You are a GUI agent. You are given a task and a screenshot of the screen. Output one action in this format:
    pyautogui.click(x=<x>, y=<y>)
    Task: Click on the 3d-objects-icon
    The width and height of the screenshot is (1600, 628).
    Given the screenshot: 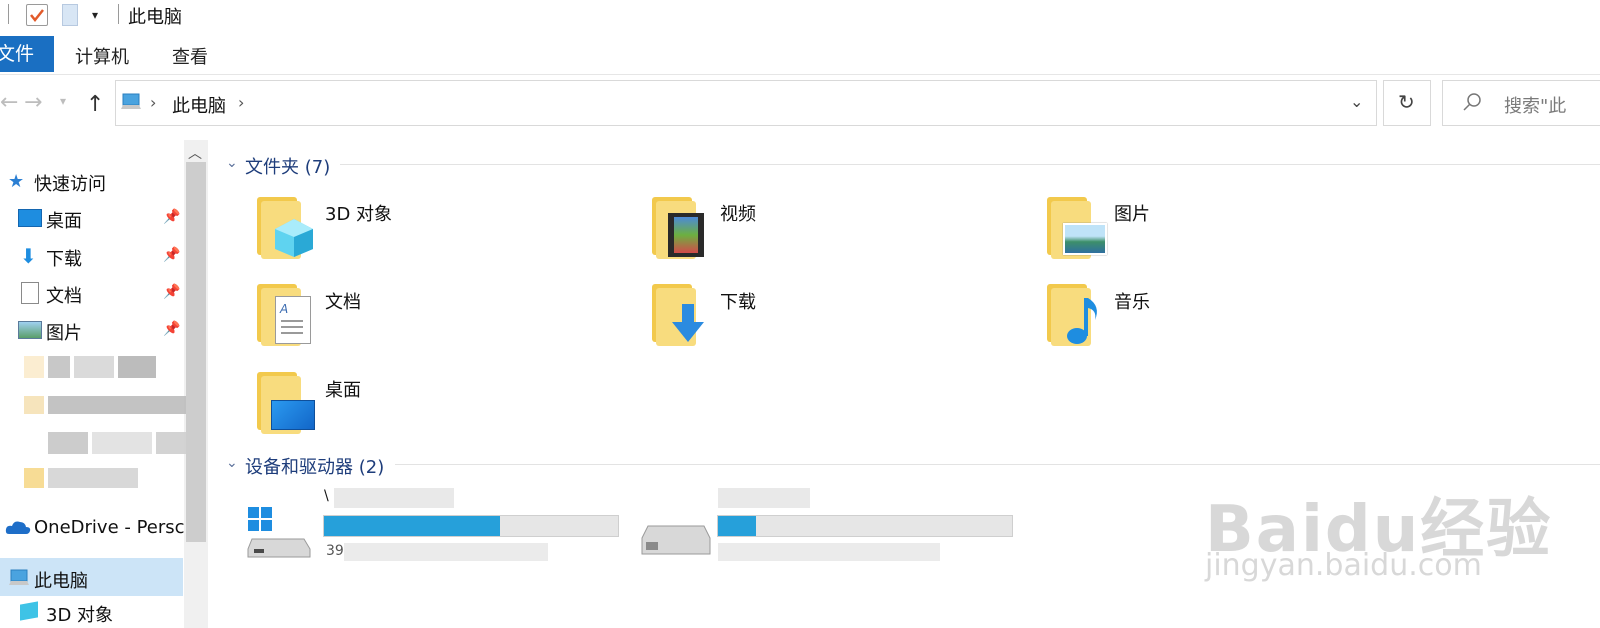 What is the action you would take?
    pyautogui.click(x=29, y=611)
    